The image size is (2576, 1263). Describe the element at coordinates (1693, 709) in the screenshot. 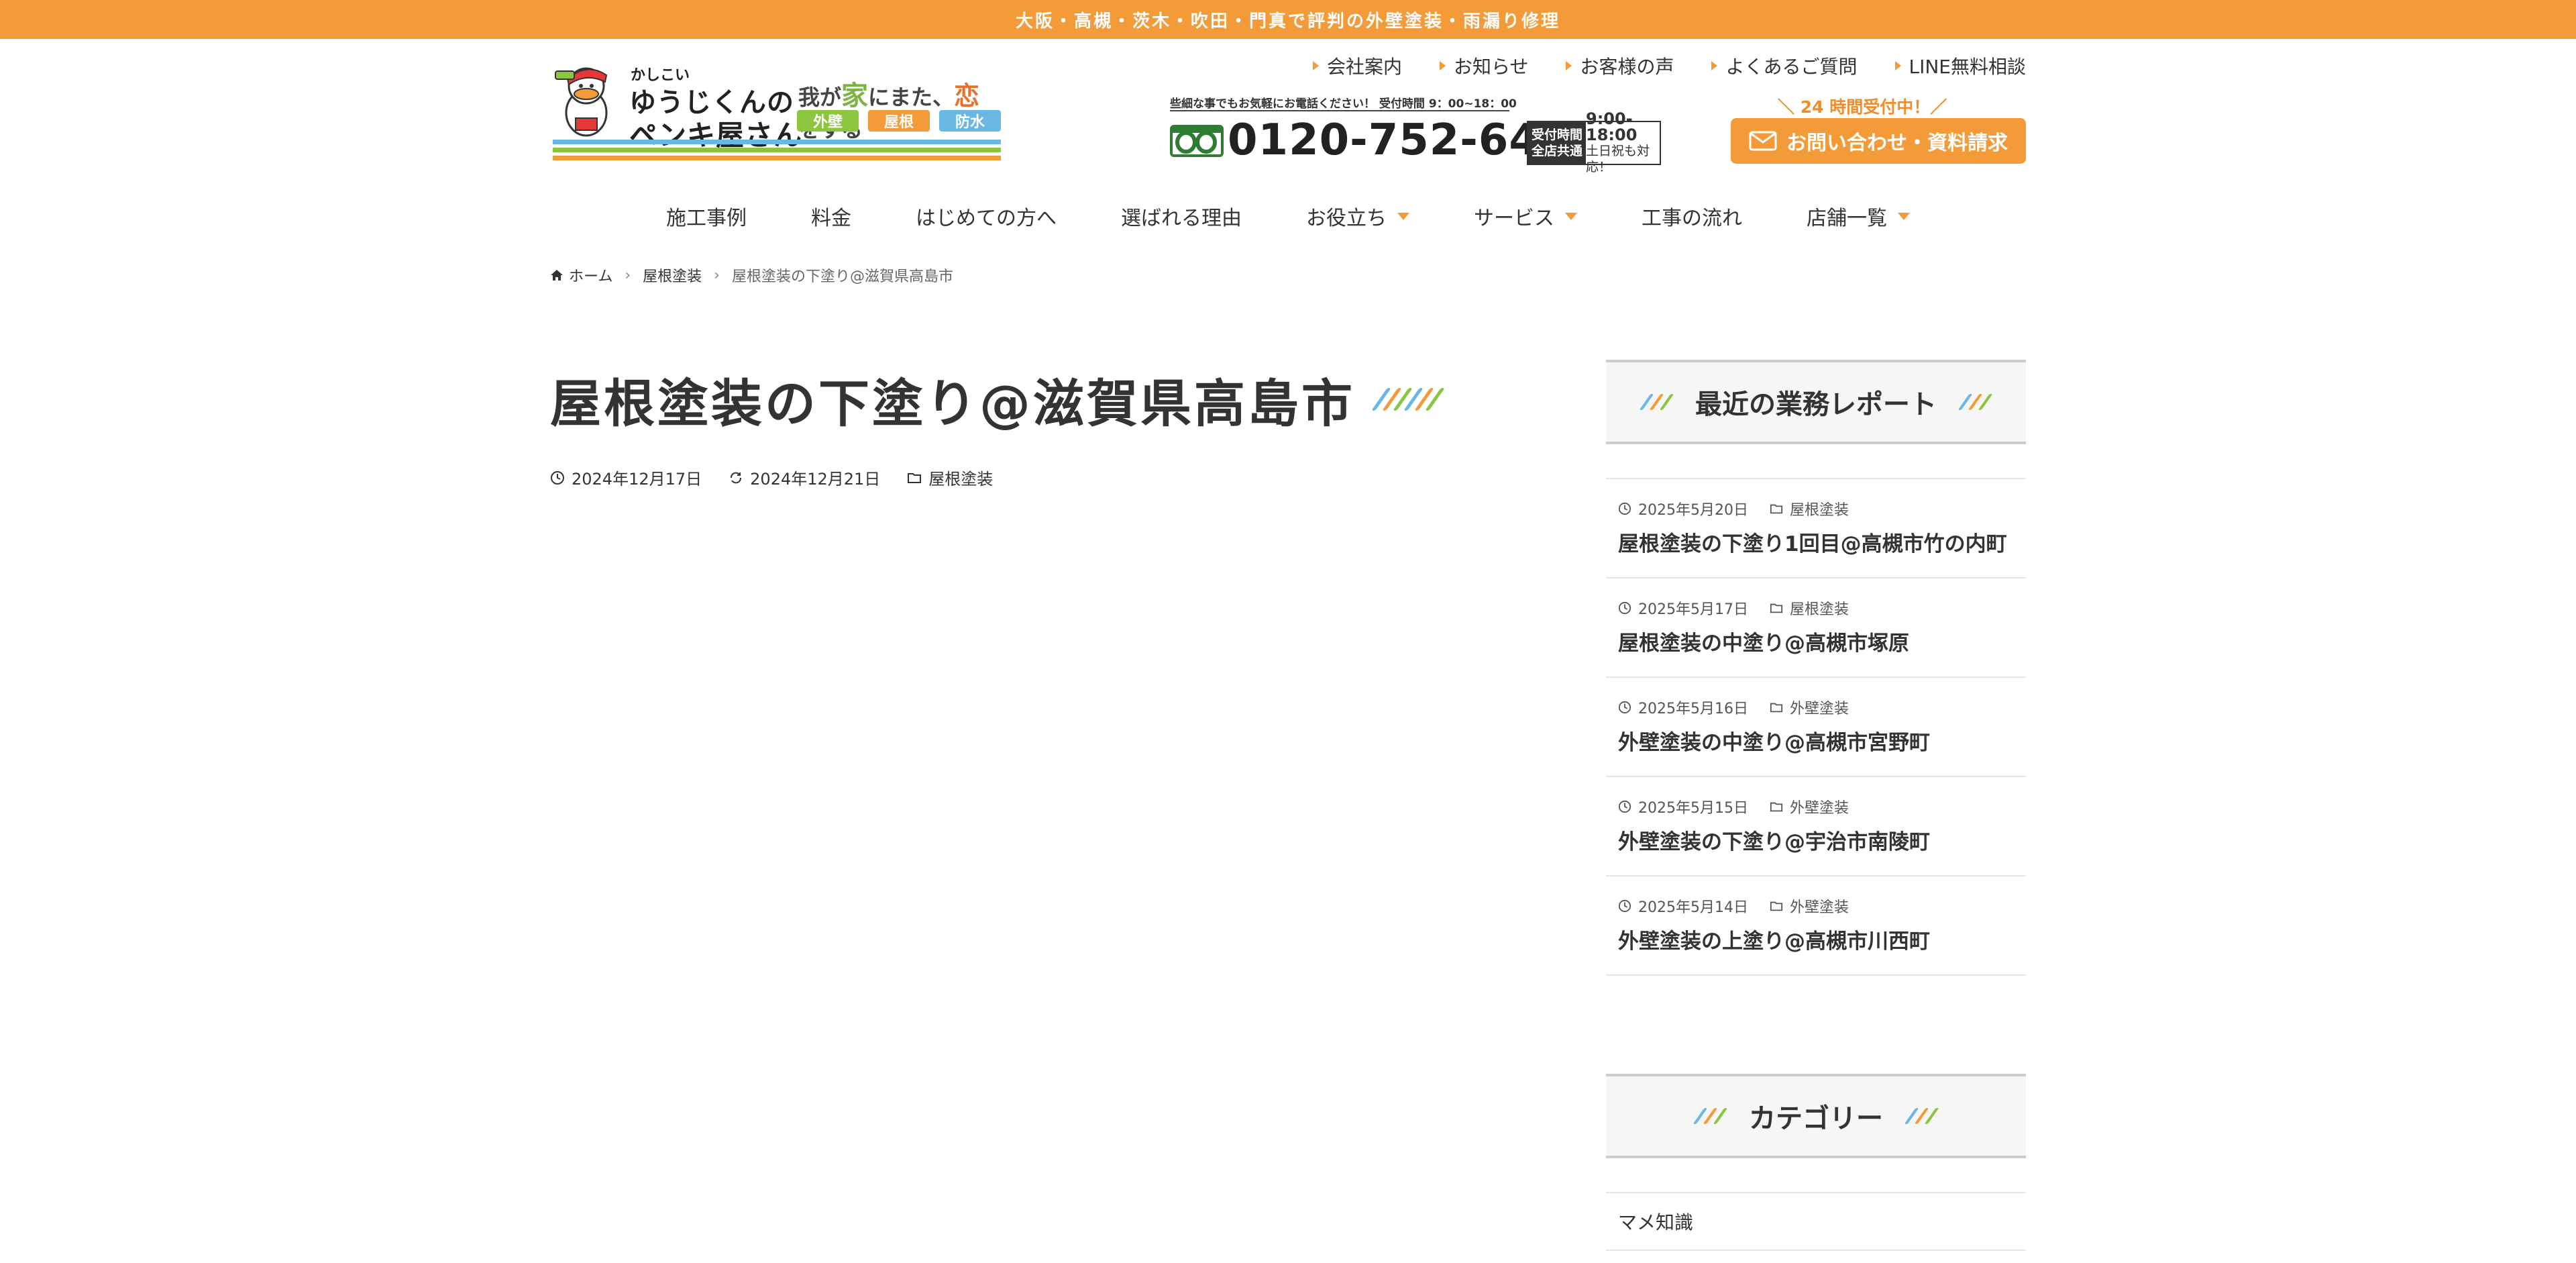

I see `recent-post-date: 2025年5月16日` at that location.